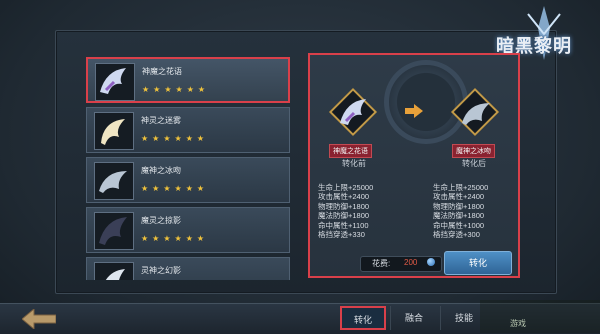 The width and height of the screenshot is (600, 334). What do you see at coordinates (381, 263) in the screenshot?
I see `cost-label: 花费:` at bounding box center [381, 263].